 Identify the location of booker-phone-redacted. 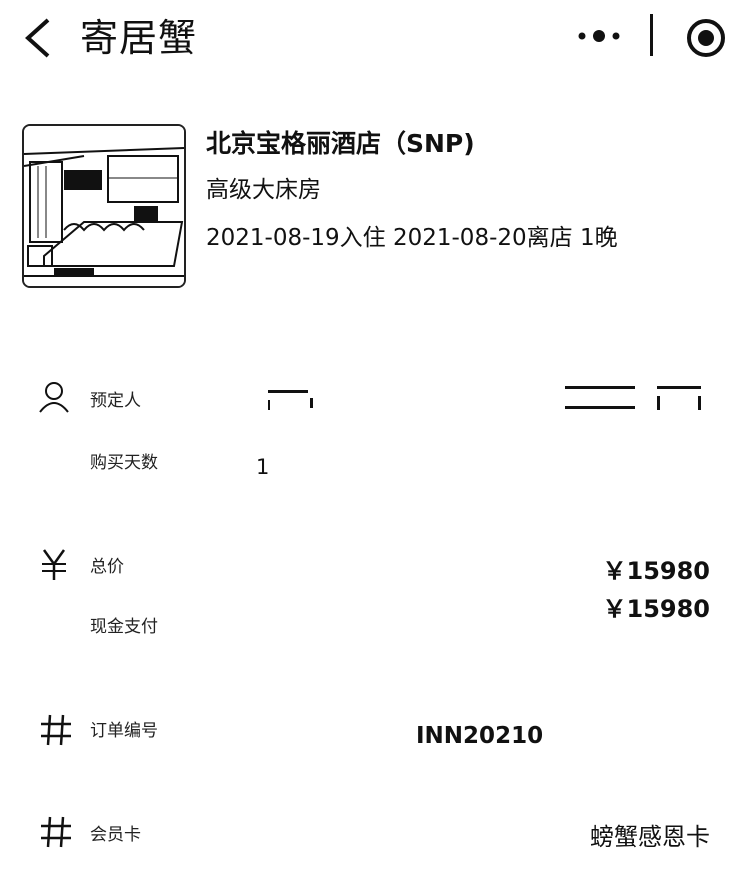
(635, 399).